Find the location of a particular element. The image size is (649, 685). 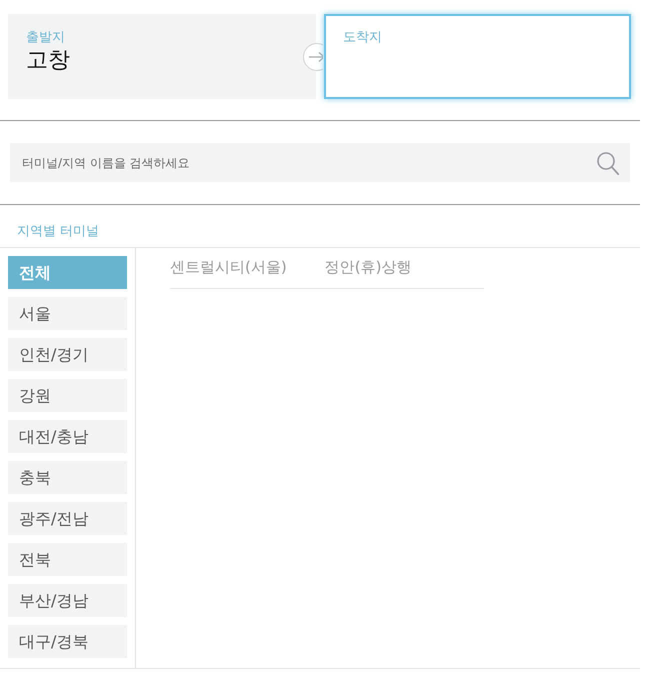

departure-value: 고창 is located at coordinates (48, 61).